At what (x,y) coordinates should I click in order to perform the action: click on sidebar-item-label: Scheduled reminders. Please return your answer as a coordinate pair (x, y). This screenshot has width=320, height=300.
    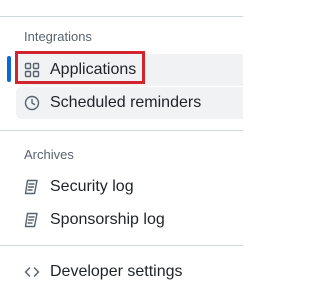
    Looking at the image, I should click on (126, 102).